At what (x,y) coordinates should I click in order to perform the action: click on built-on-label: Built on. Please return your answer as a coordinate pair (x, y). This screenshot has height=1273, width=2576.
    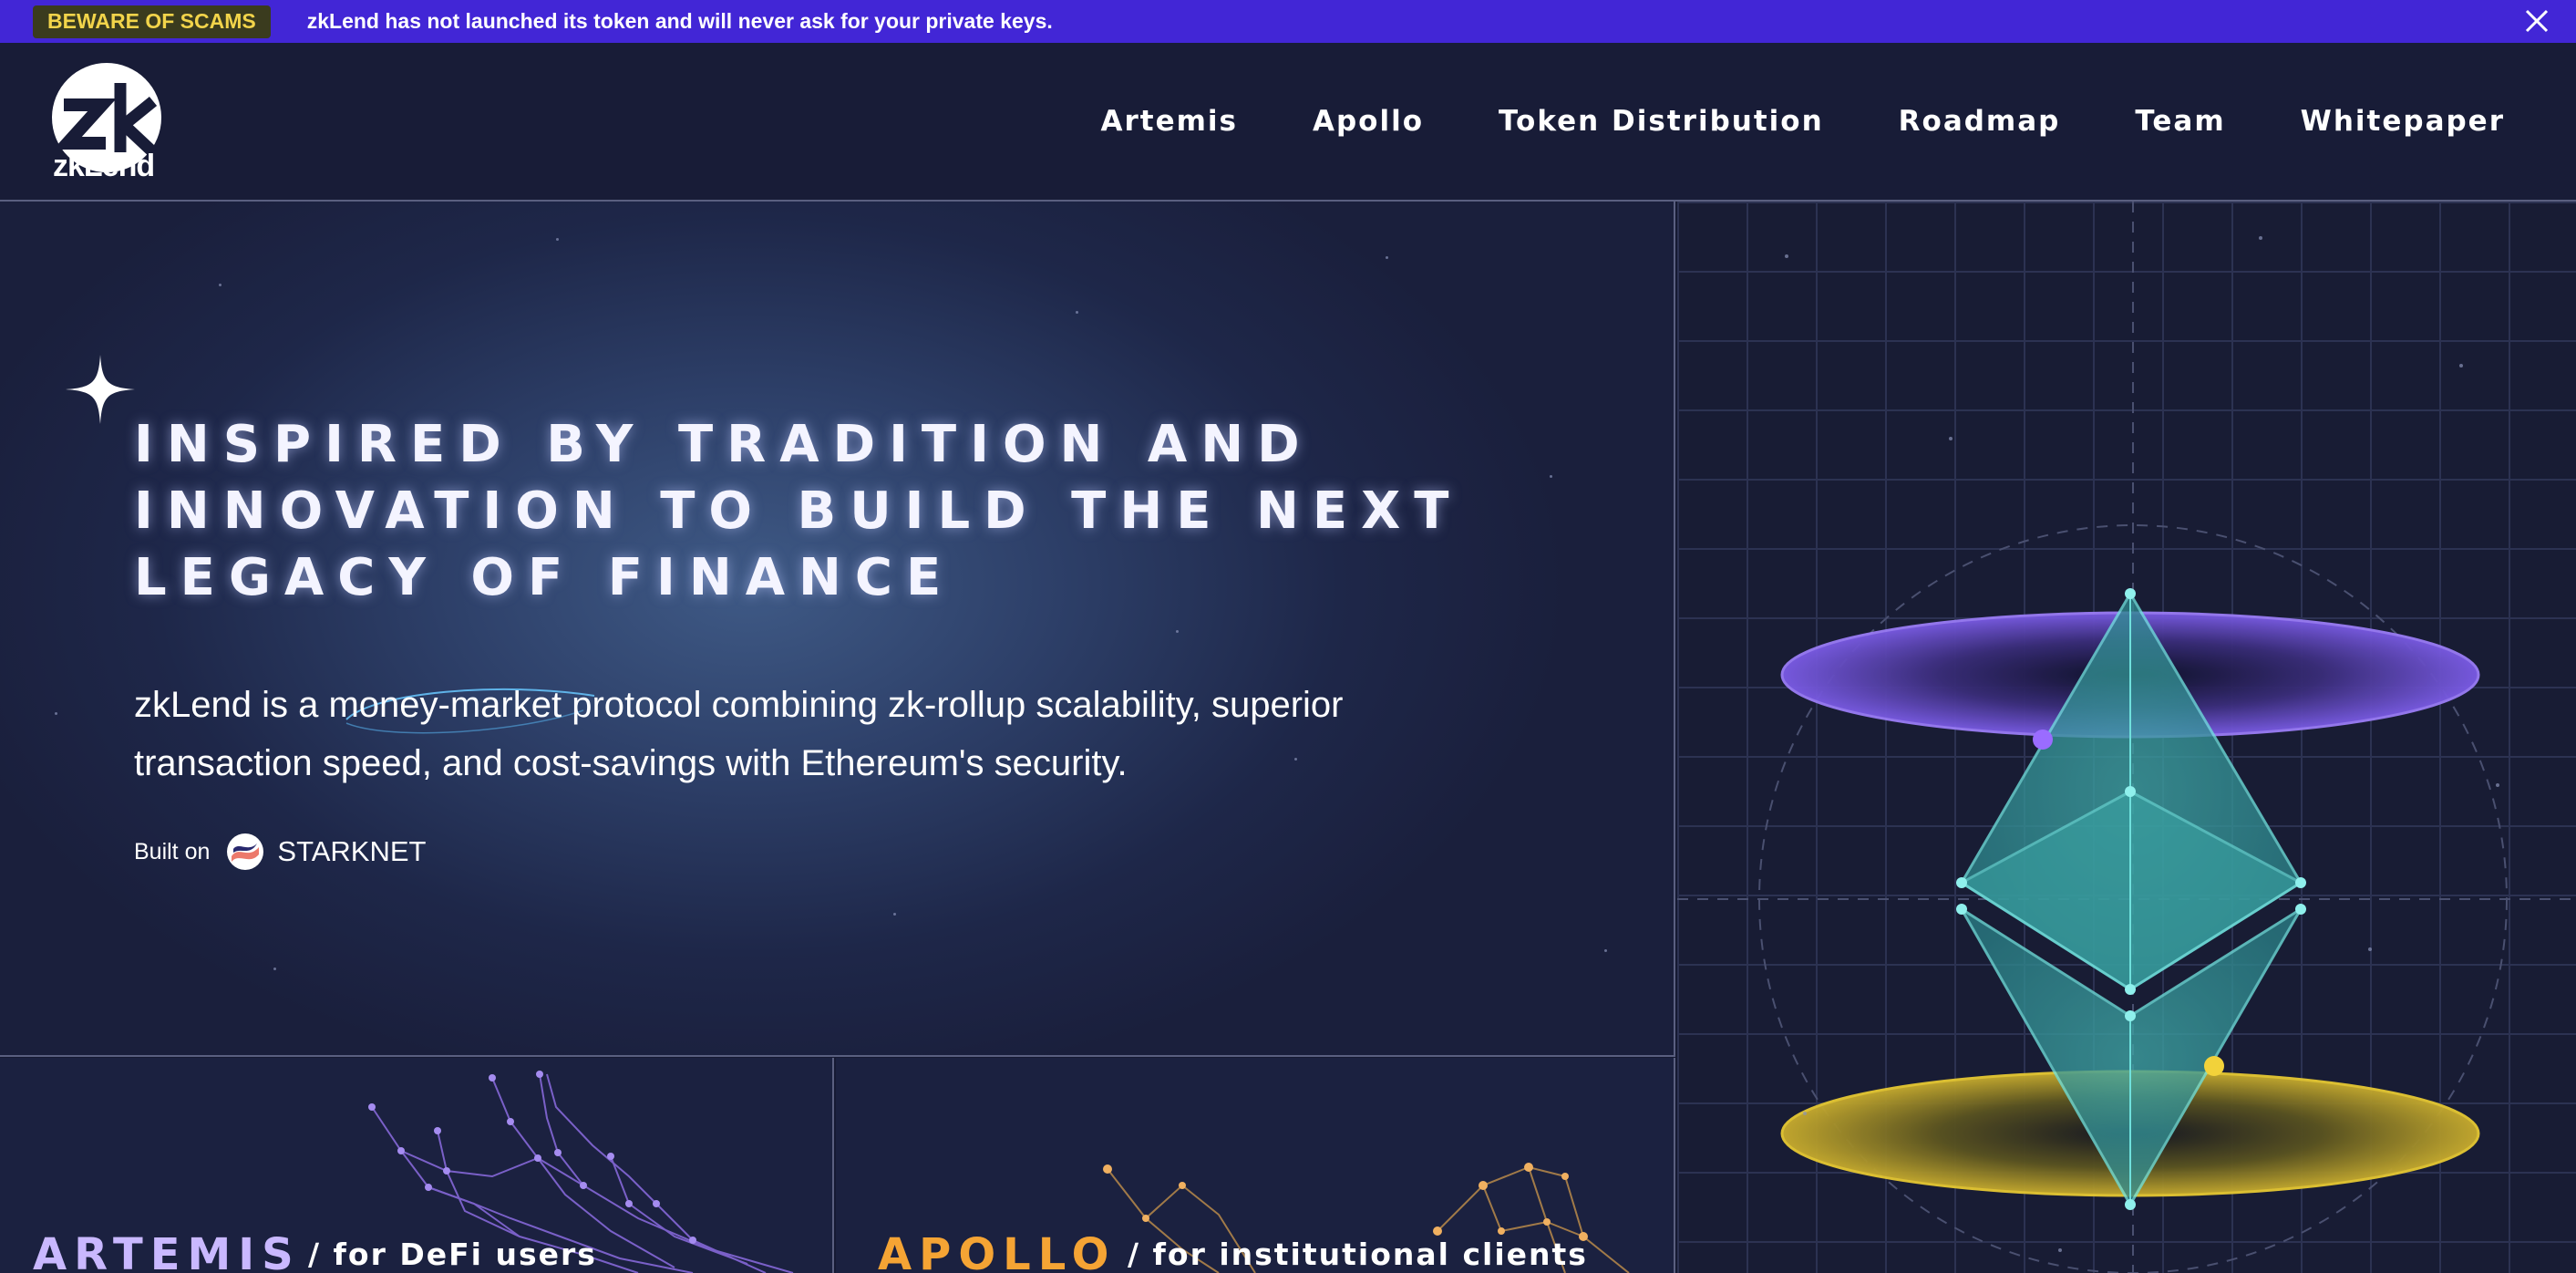
    Looking at the image, I should click on (172, 851).